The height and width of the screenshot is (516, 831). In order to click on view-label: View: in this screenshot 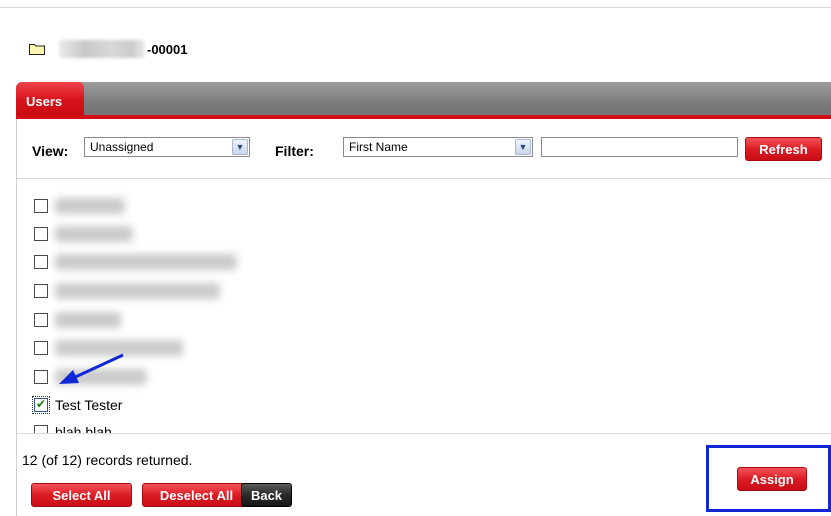, I will do `click(50, 151)`.